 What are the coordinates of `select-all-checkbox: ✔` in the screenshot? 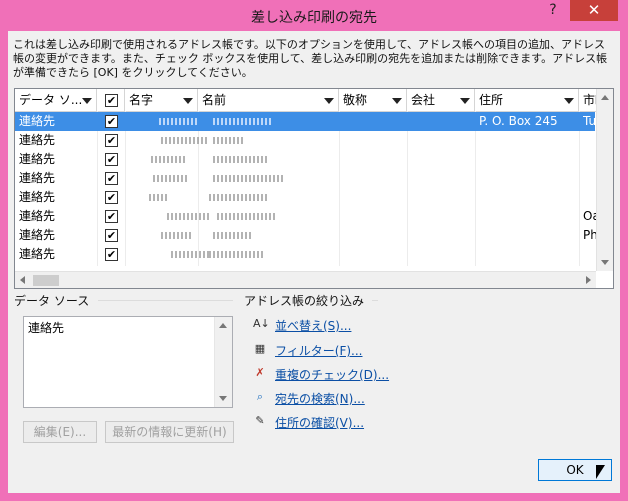 It's located at (111, 100).